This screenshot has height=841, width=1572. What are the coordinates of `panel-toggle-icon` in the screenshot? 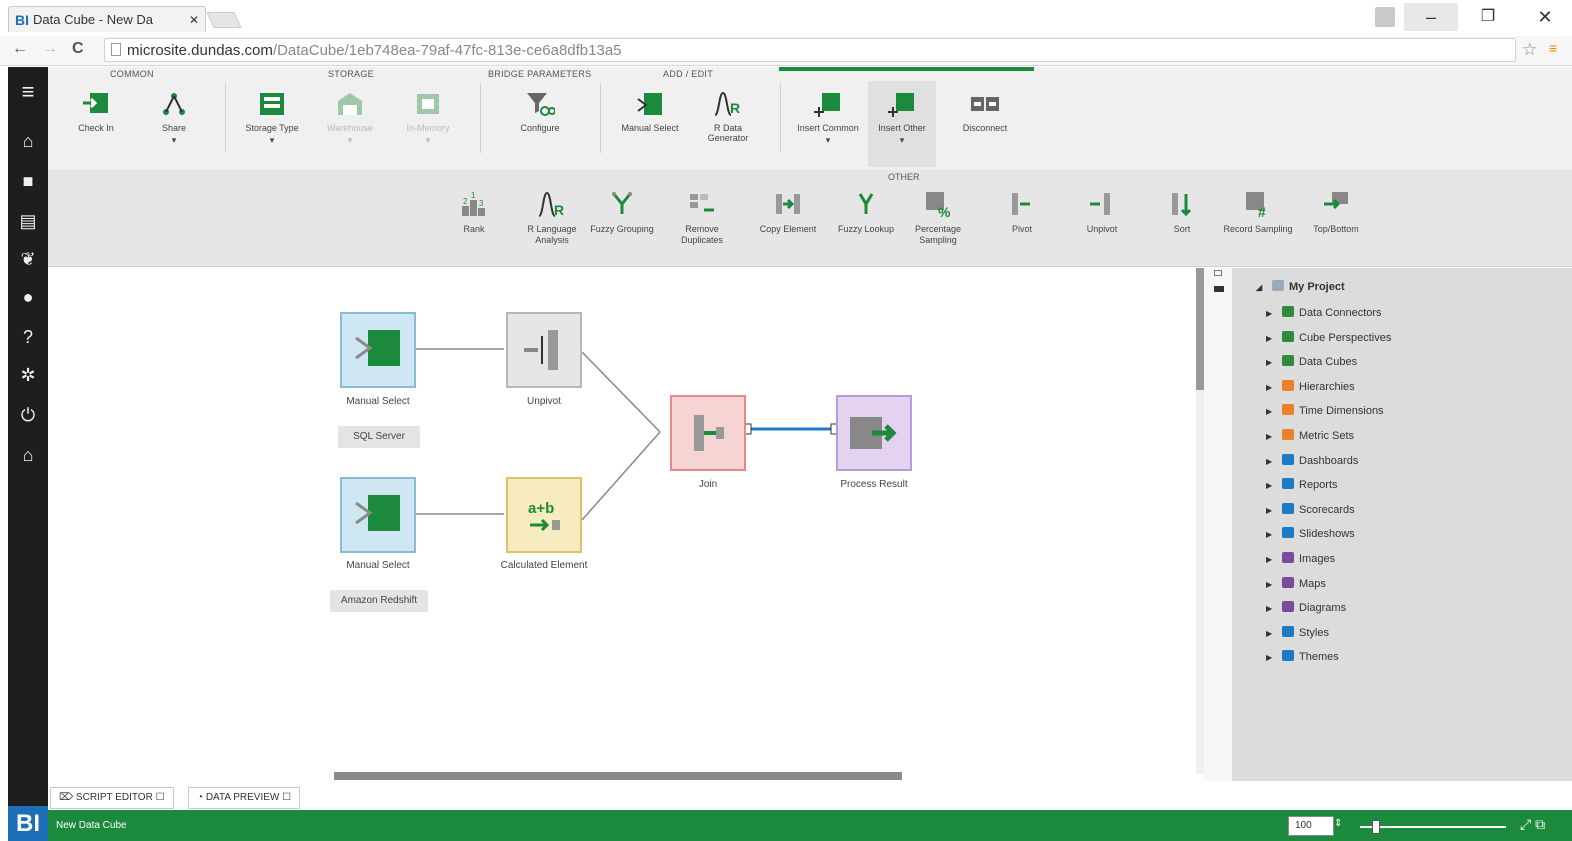 It's located at (1219, 289).